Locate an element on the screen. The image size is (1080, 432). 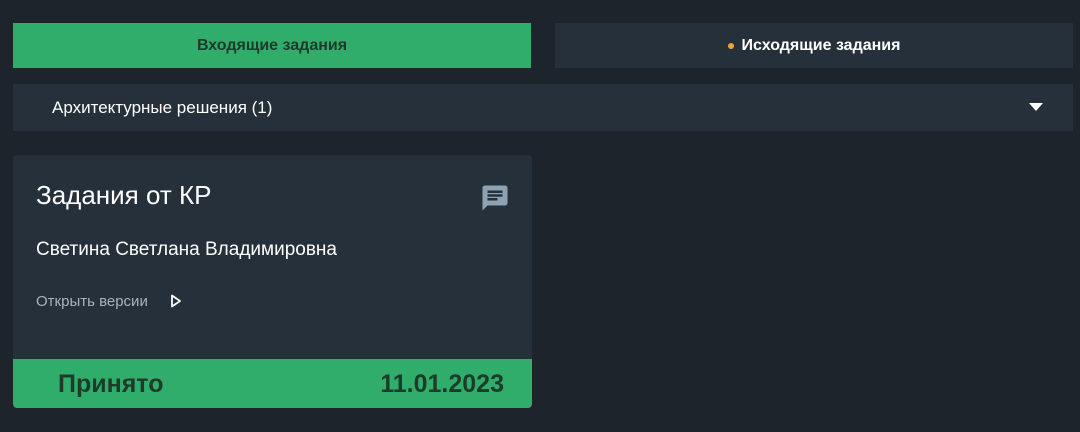
status-bar: Принято 11.01.2023 is located at coordinates (272, 383).